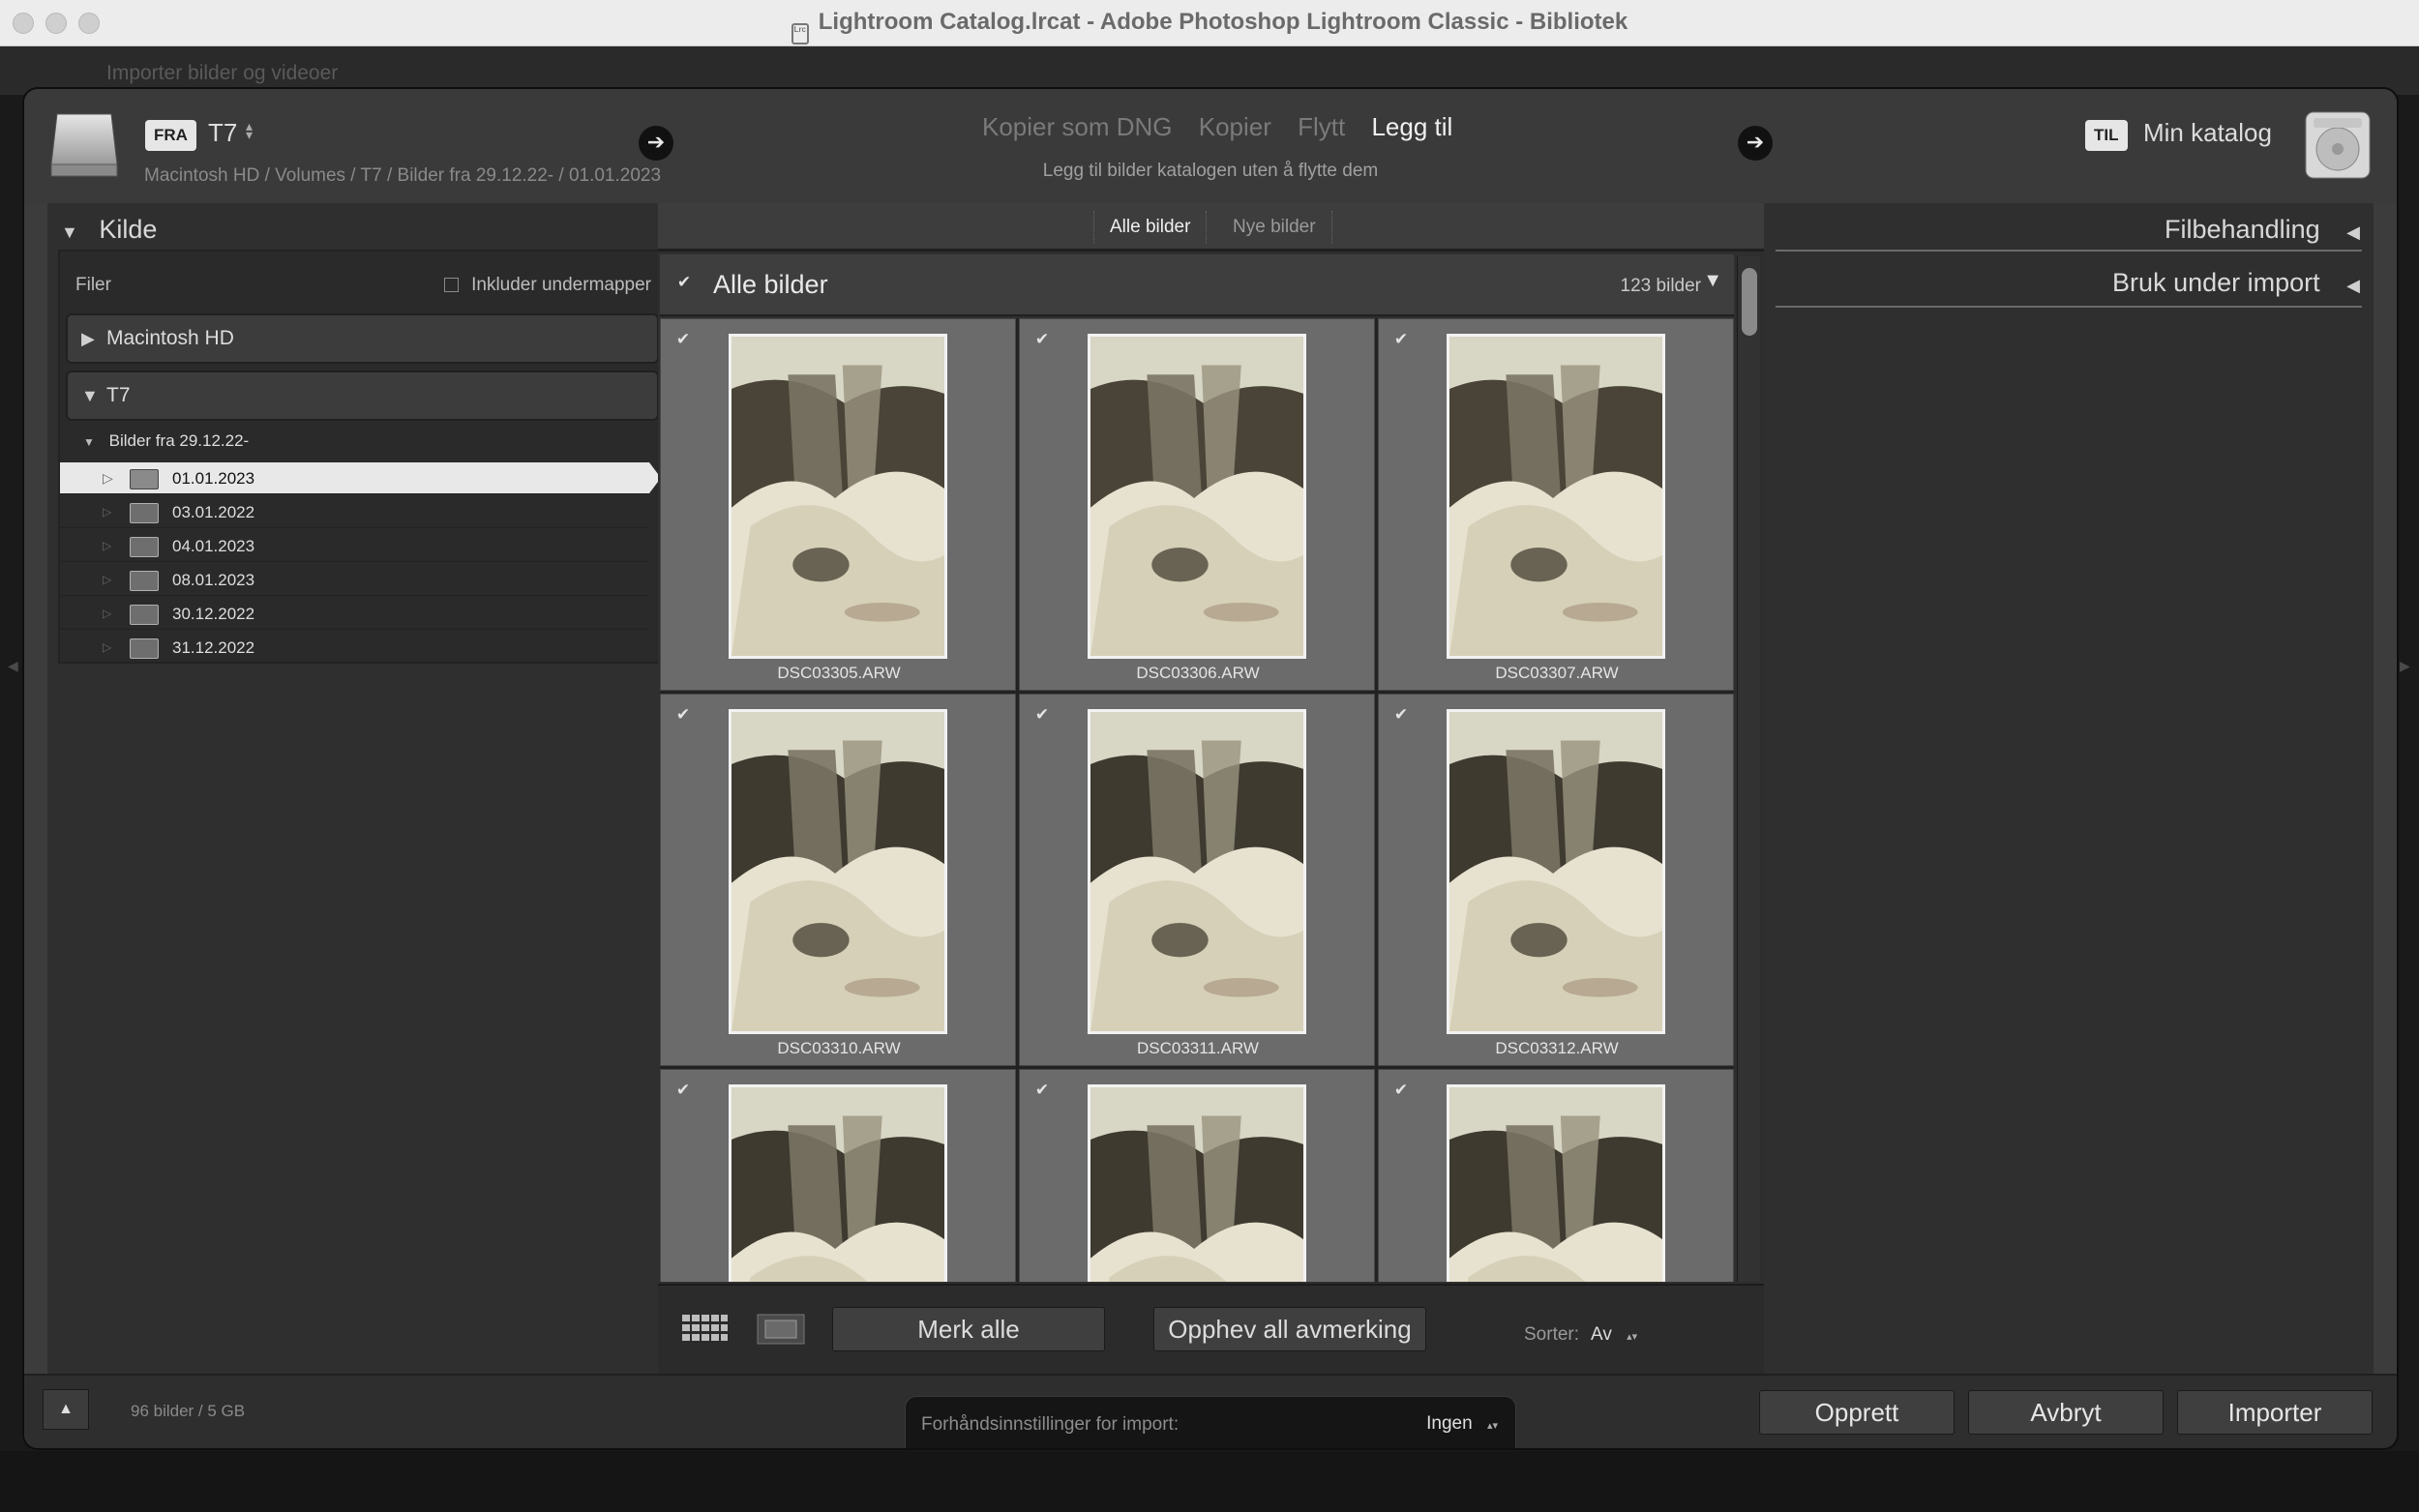 The height and width of the screenshot is (1512, 2419). Describe the element at coordinates (1602, 1334) in the screenshot. I see `sort-value: Av` at that location.